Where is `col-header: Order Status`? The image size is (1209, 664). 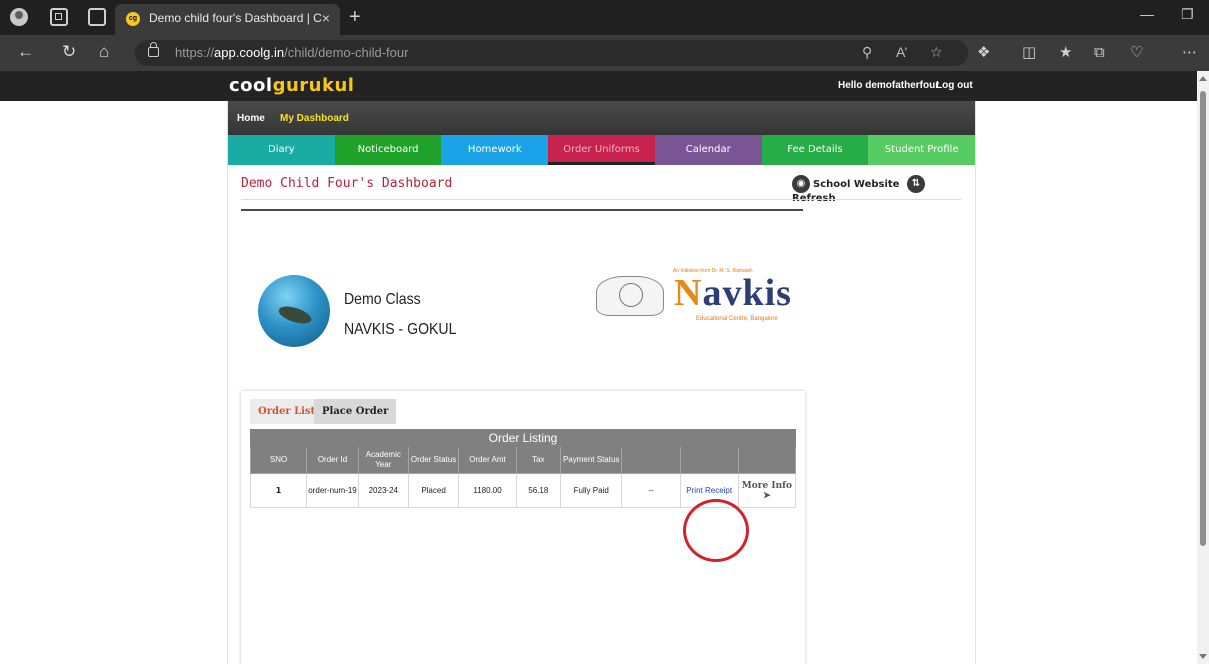 col-header: Order Status is located at coordinates (433, 460).